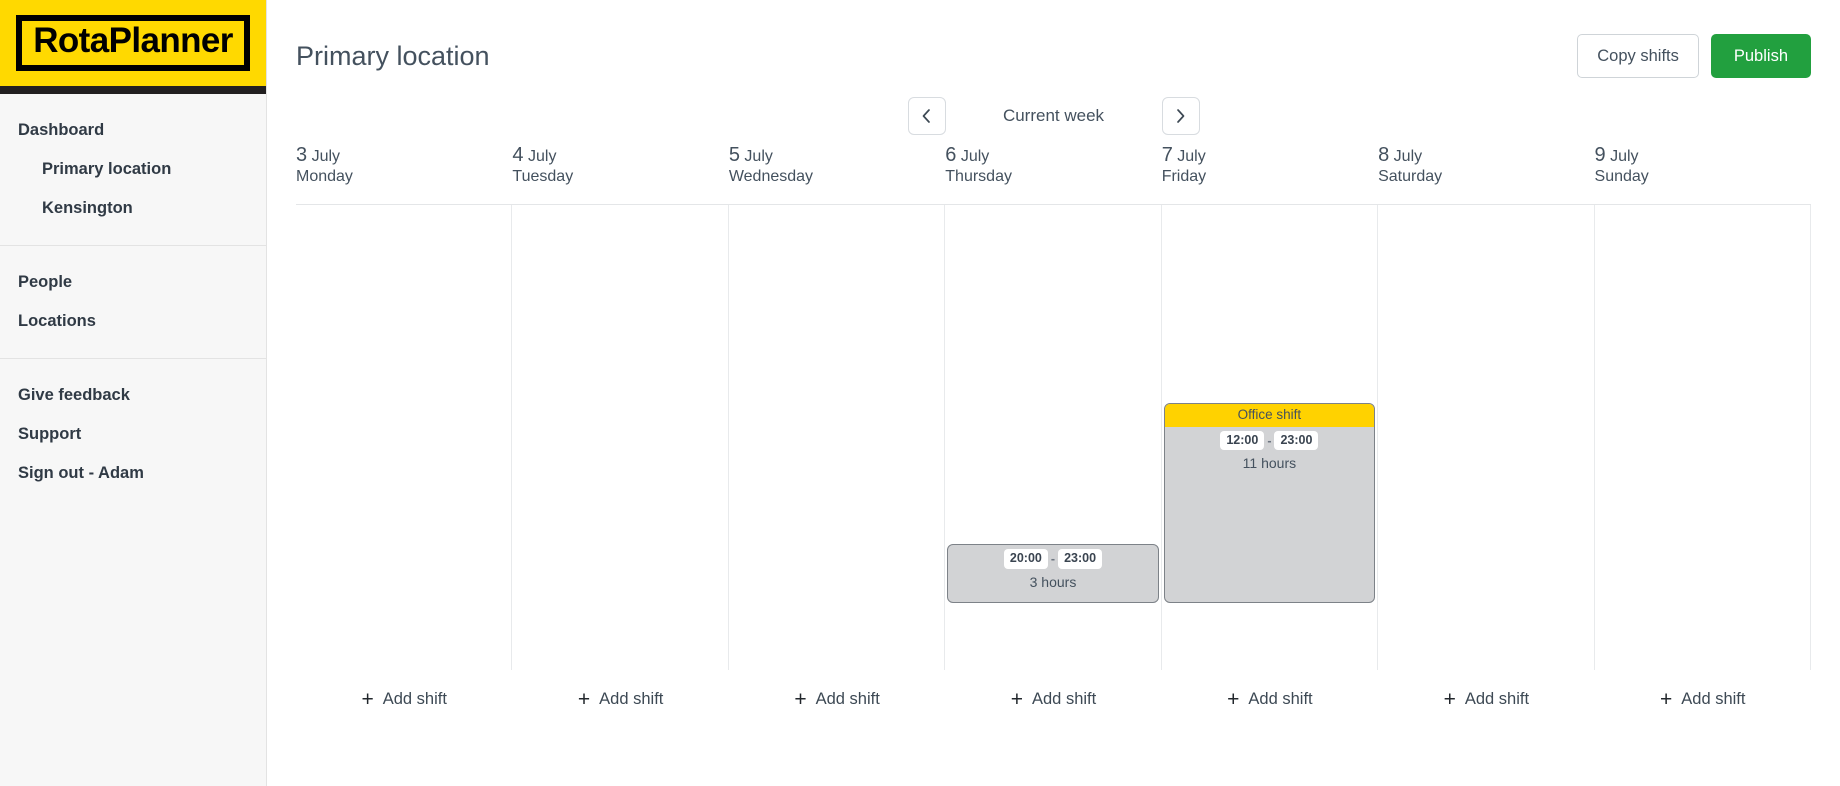 This screenshot has width=1840, height=786. Describe the element at coordinates (133, 395) in the screenshot. I see `sidebar-item-give-feedback: Give feedback` at that location.